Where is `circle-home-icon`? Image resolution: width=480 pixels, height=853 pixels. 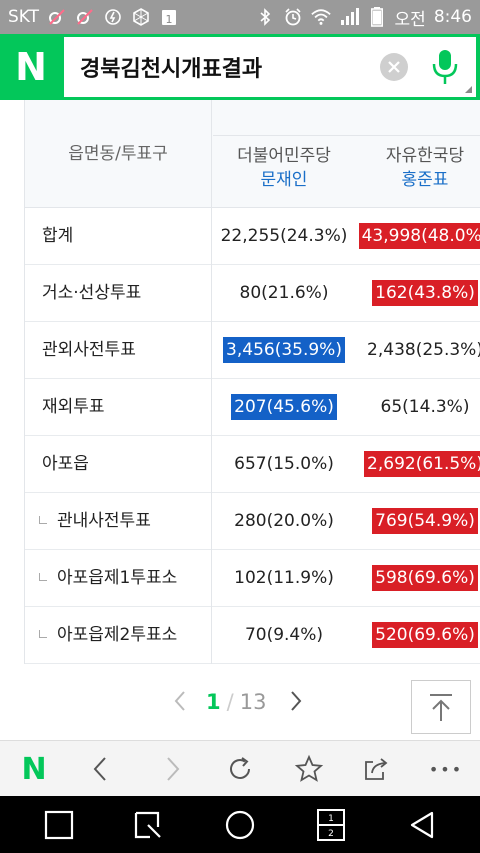 circle-home-icon is located at coordinates (240, 824).